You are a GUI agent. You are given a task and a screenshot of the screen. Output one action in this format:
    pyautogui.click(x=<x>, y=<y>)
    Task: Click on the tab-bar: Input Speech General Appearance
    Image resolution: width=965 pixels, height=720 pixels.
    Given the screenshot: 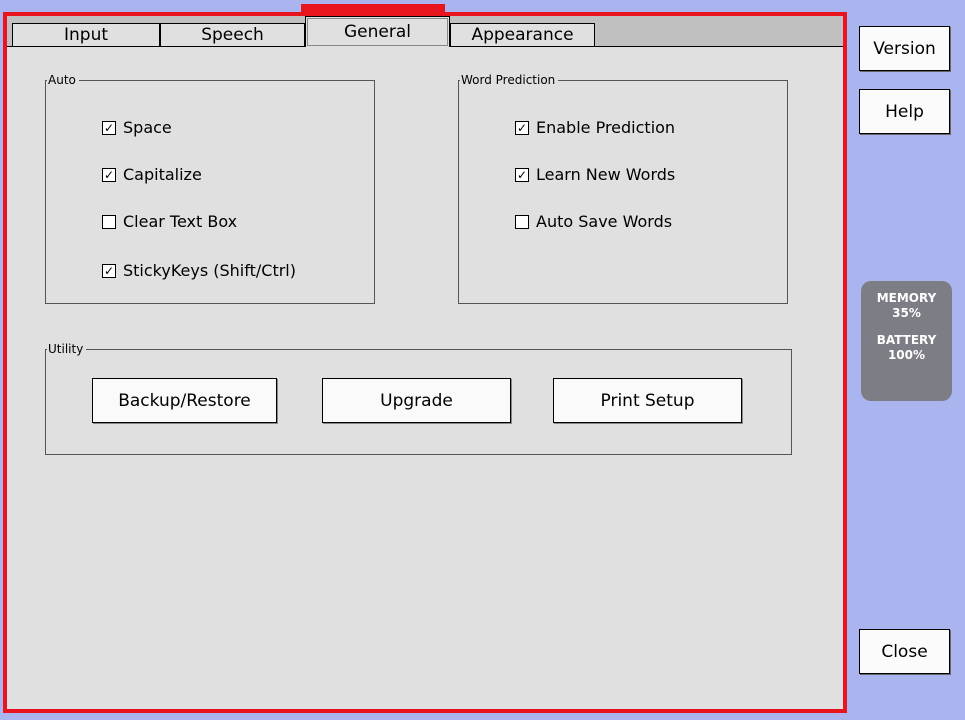 What is the action you would take?
    pyautogui.click(x=425, y=31)
    